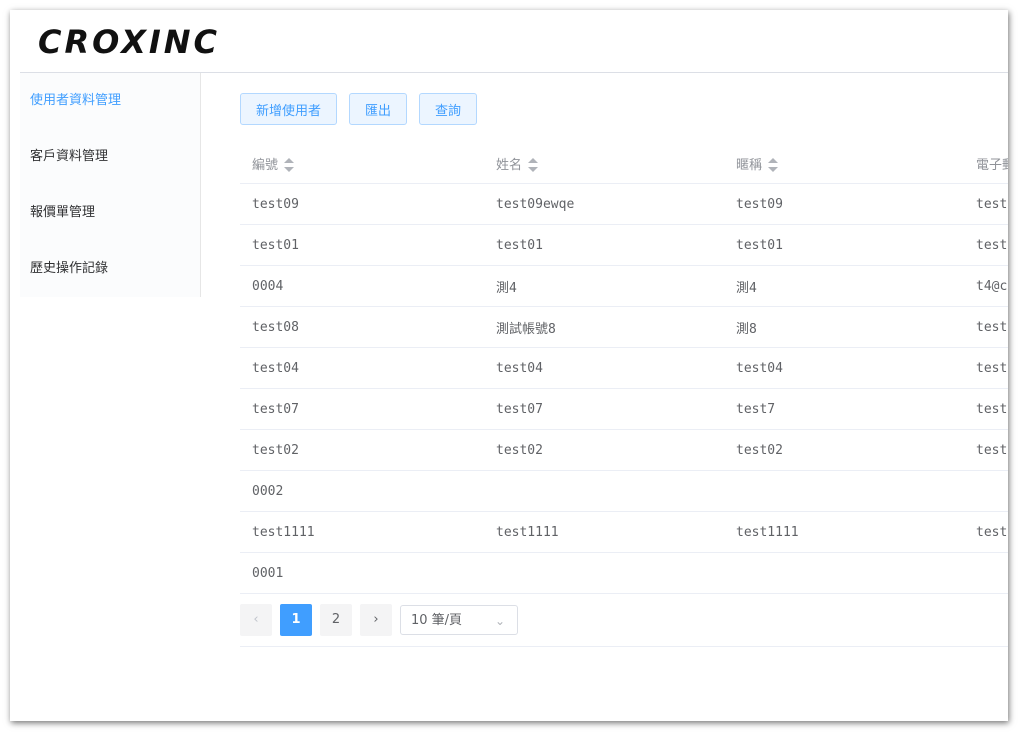  I want to click on chevron-down-icon: ⌄, so click(499, 621).